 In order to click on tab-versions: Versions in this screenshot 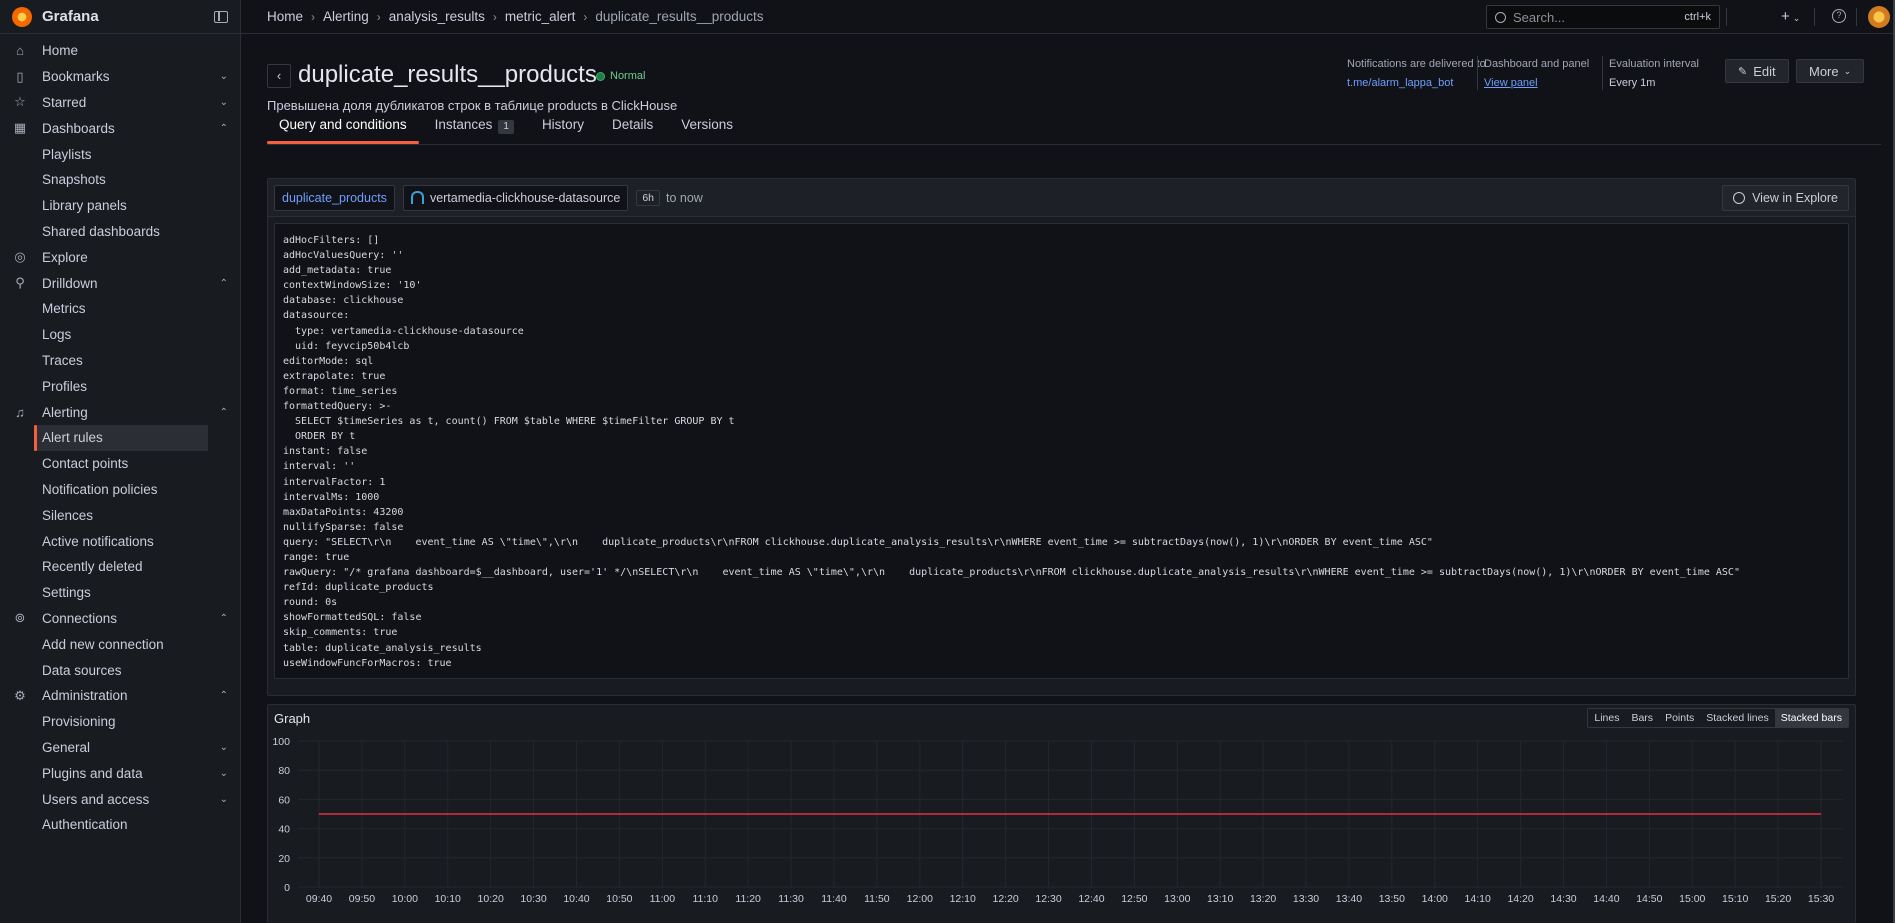, I will do `click(707, 126)`.